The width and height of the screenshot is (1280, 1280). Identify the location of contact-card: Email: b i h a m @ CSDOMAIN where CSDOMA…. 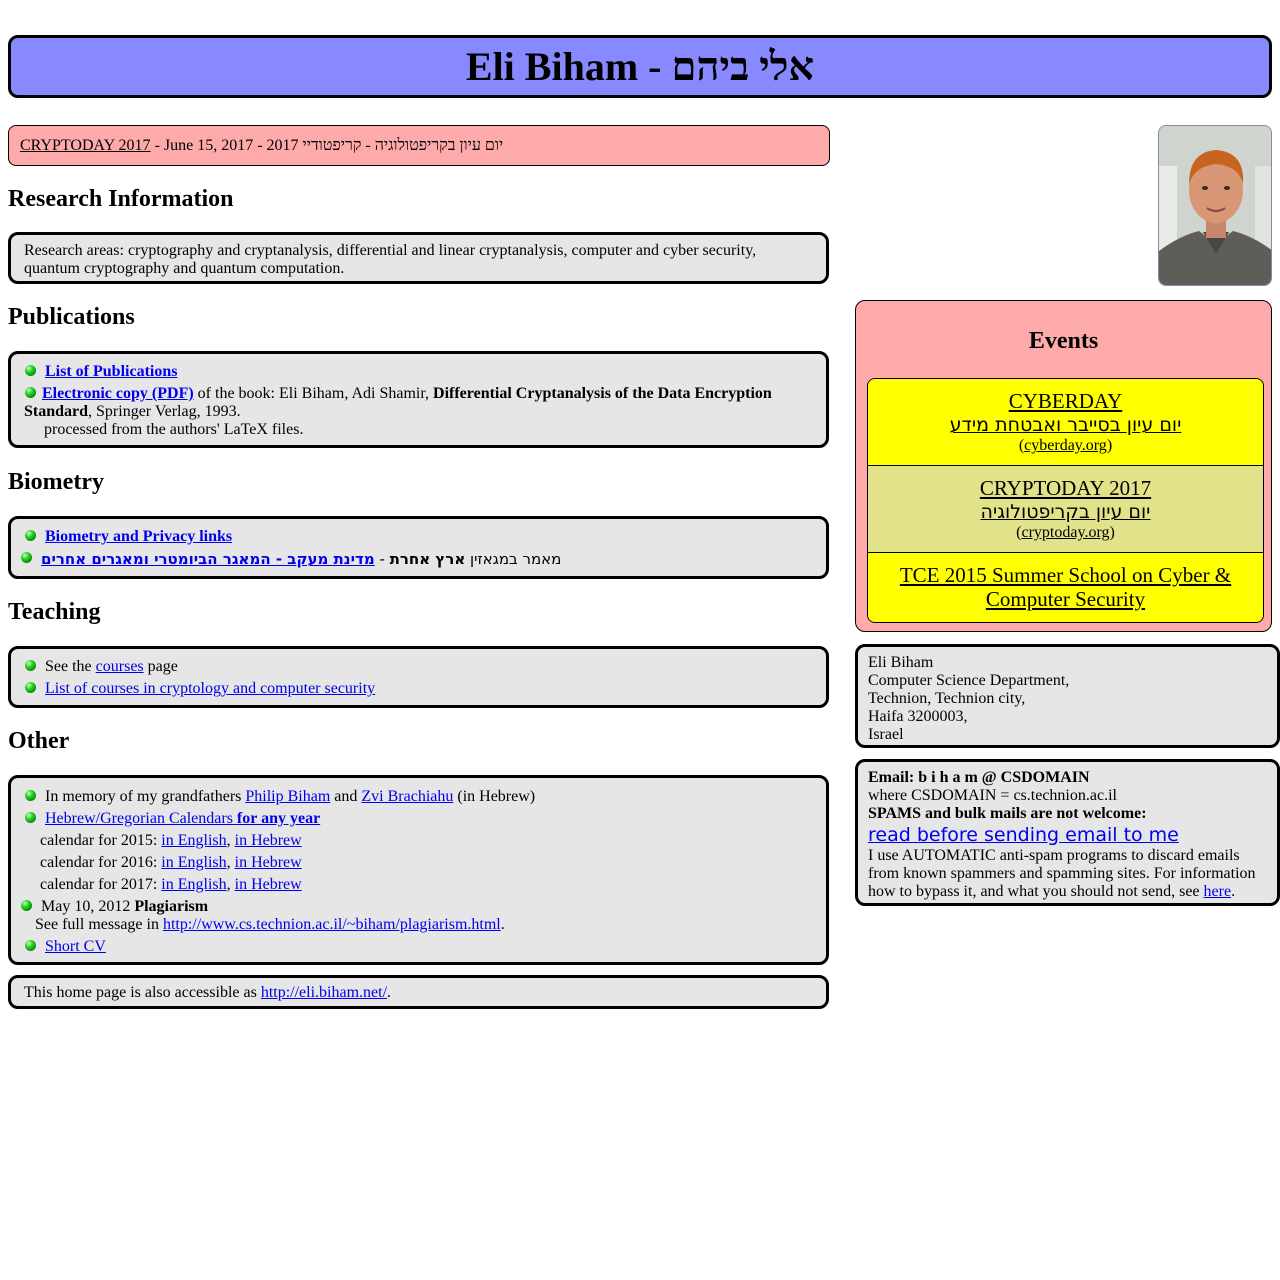
(1067, 832).